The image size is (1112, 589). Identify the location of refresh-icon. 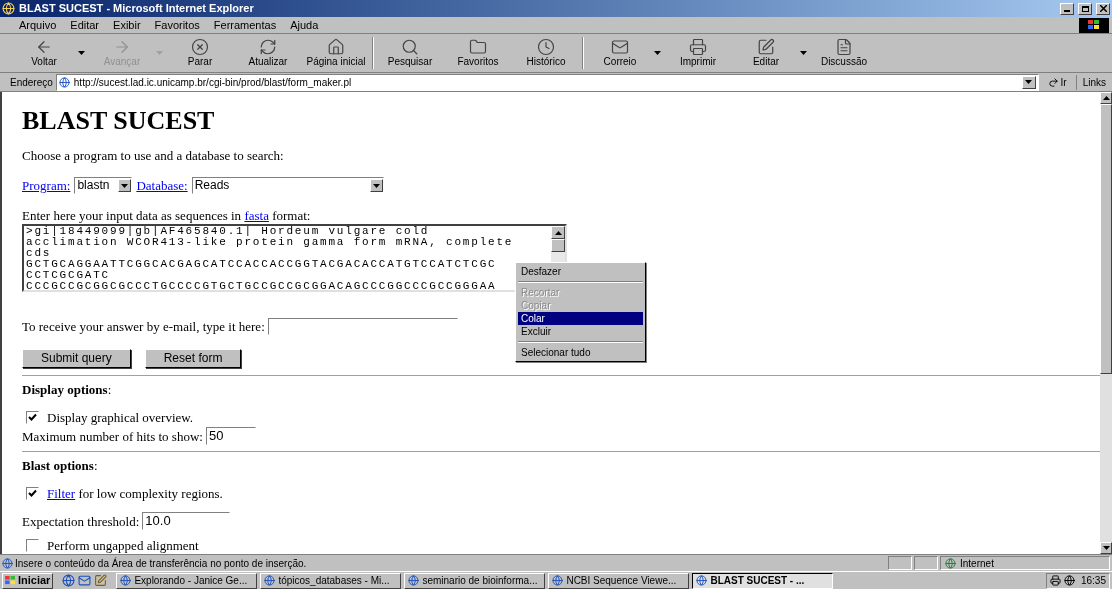
(268, 47).